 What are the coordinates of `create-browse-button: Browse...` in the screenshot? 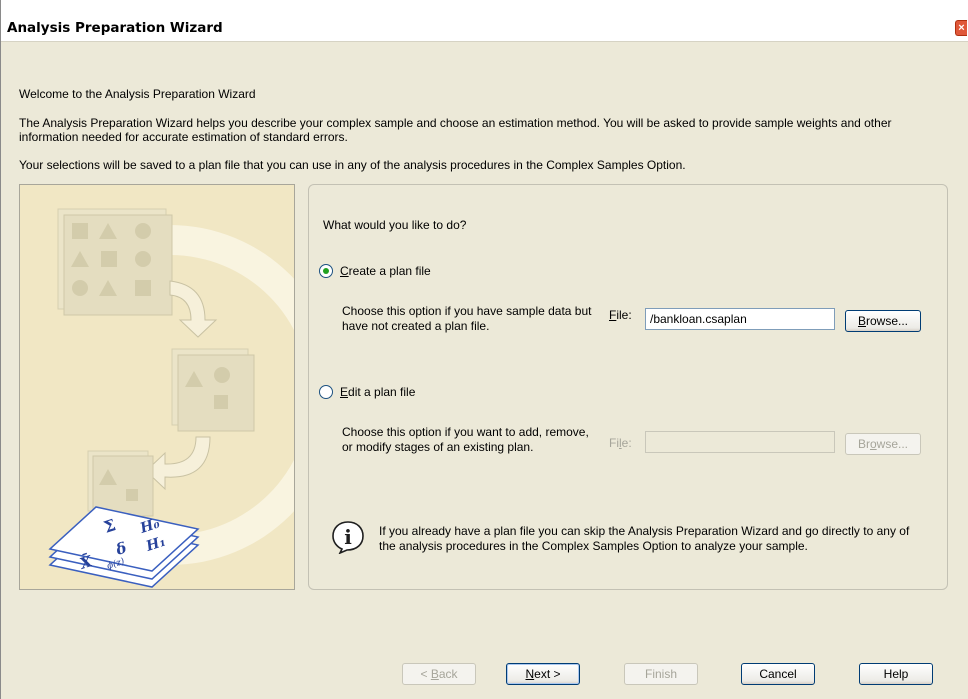 It's located at (883, 321).